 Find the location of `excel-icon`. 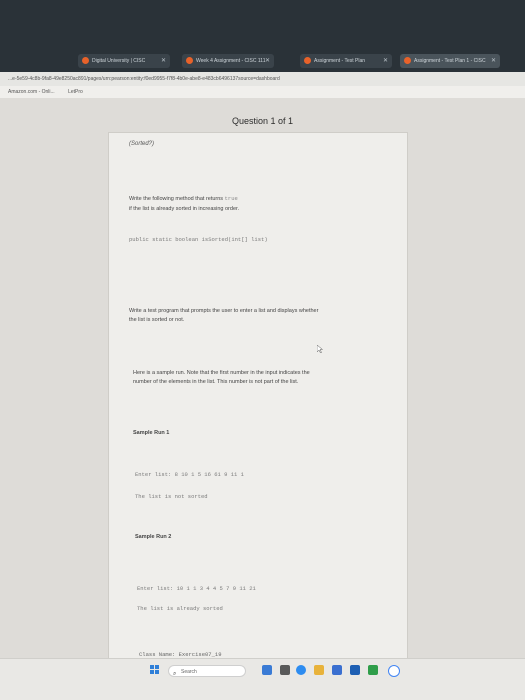

excel-icon is located at coordinates (373, 670).